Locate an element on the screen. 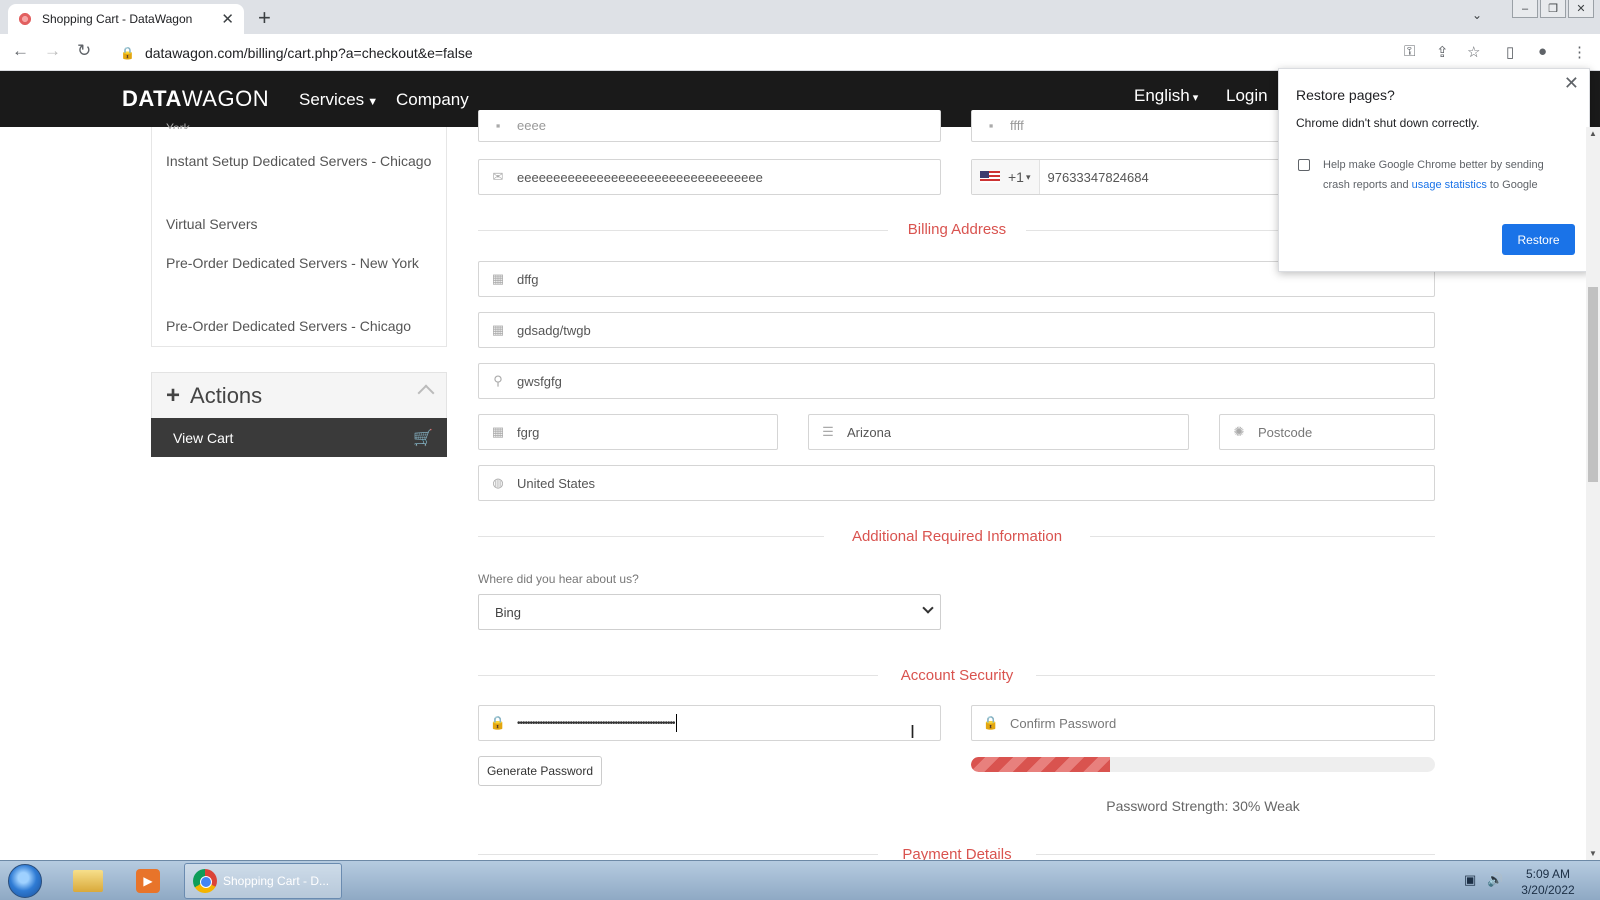 The height and width of the screenshot is (900, 1600). popup-message: Chrome didn't shut down correctly. is located at coordinates (1388, 123).